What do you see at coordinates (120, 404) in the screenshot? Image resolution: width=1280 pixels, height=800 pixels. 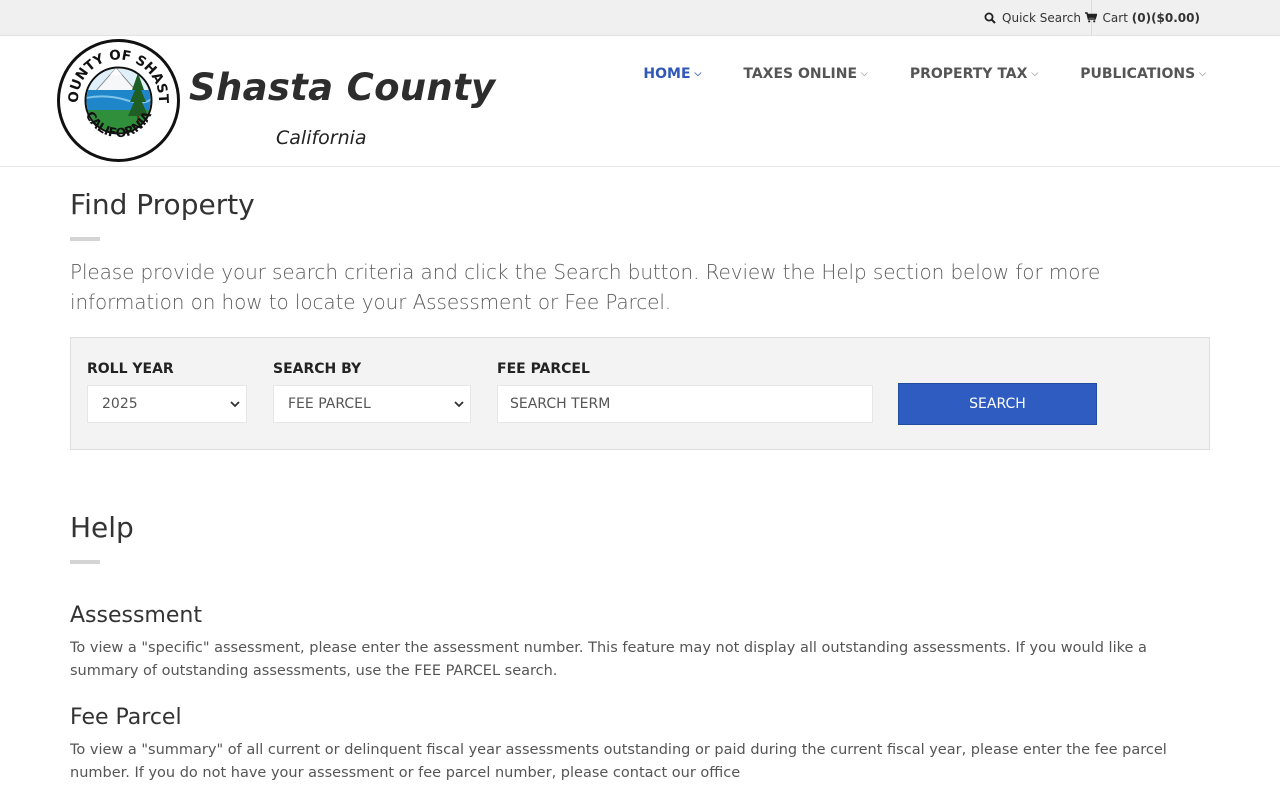 I see `roll-year-value: 2025` at bounding box center [120, 404].